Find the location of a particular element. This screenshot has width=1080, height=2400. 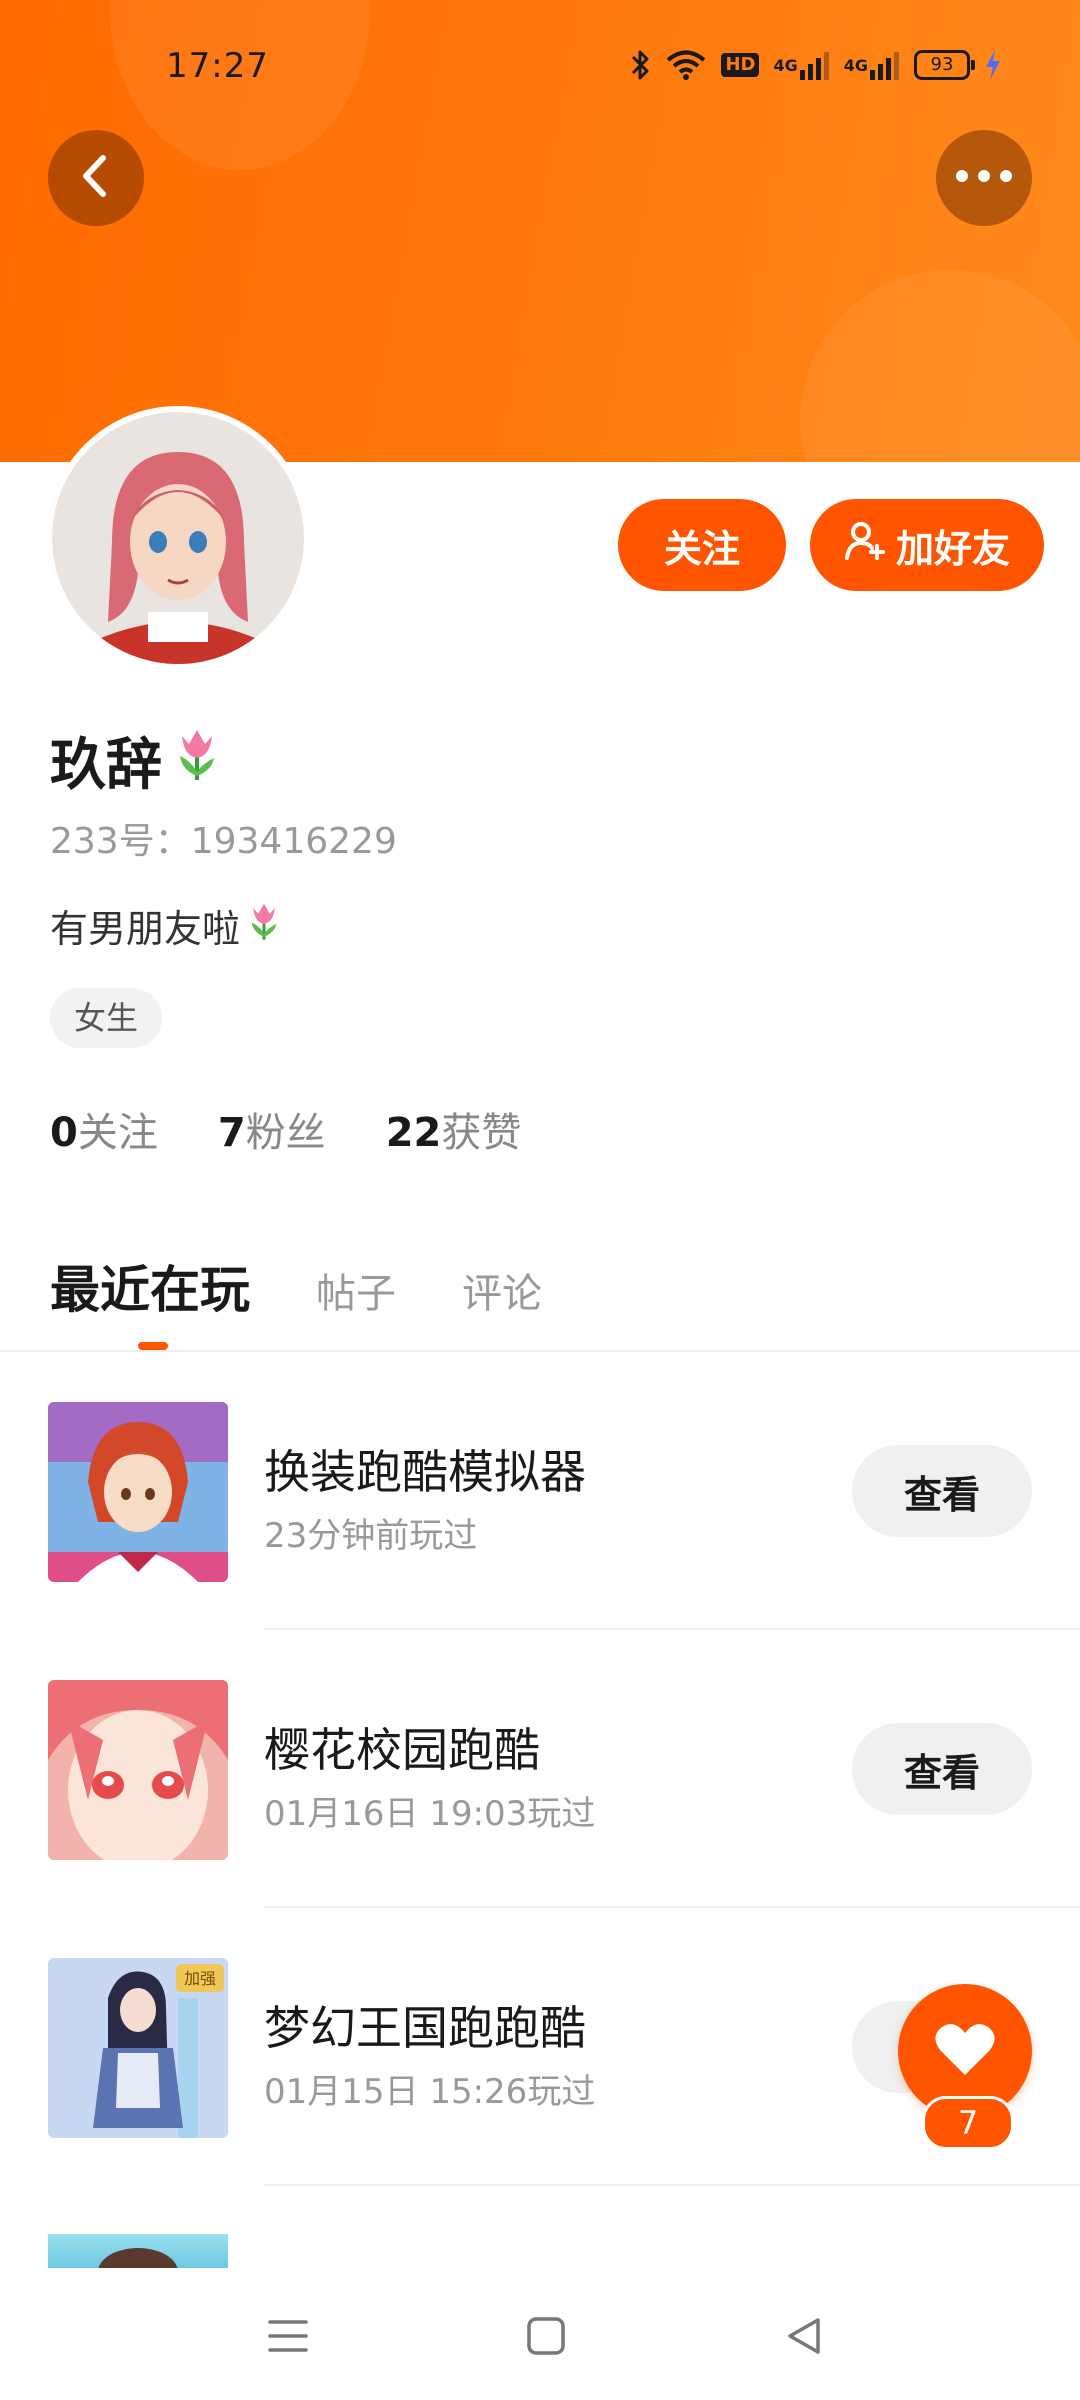

home-square-icon is located at coordinates (546, 2338).